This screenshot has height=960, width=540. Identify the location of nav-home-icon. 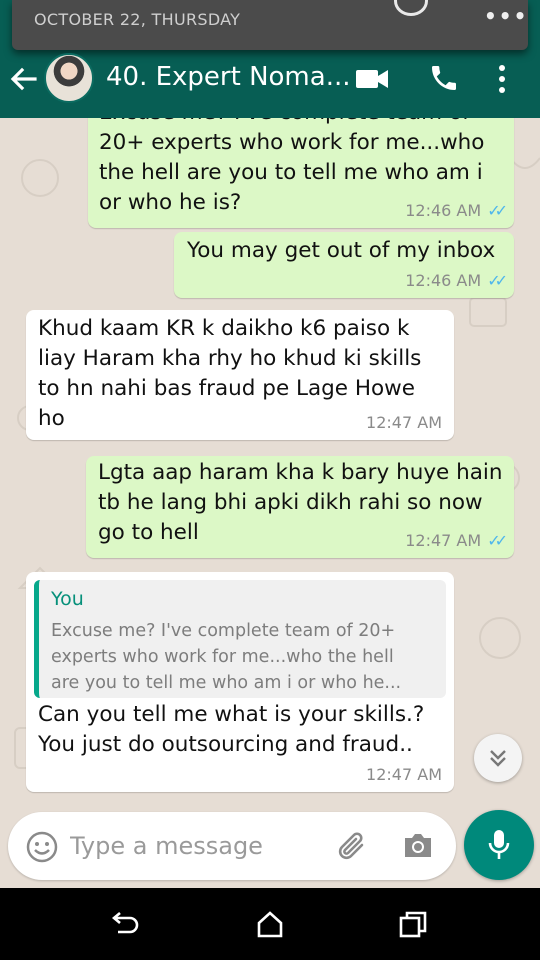
(270, 924).